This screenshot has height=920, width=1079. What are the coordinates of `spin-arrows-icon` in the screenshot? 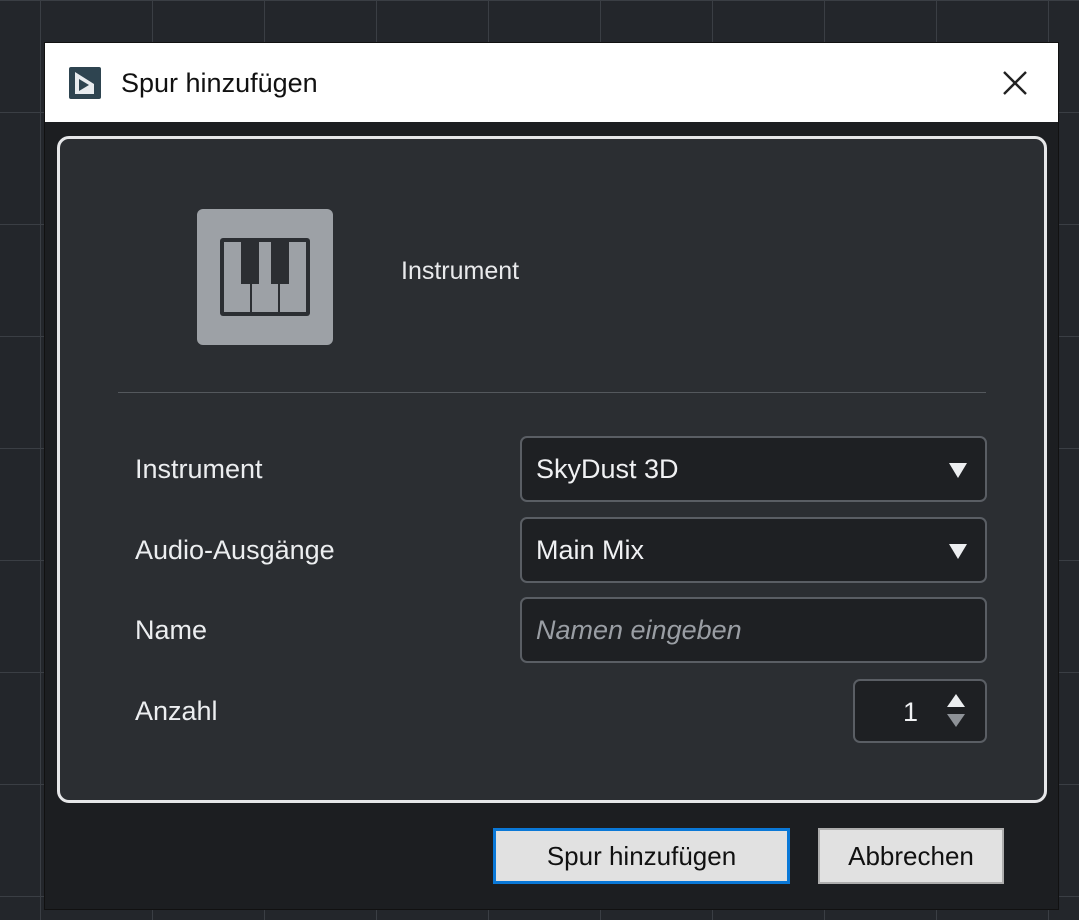 It's located at (956, 711).